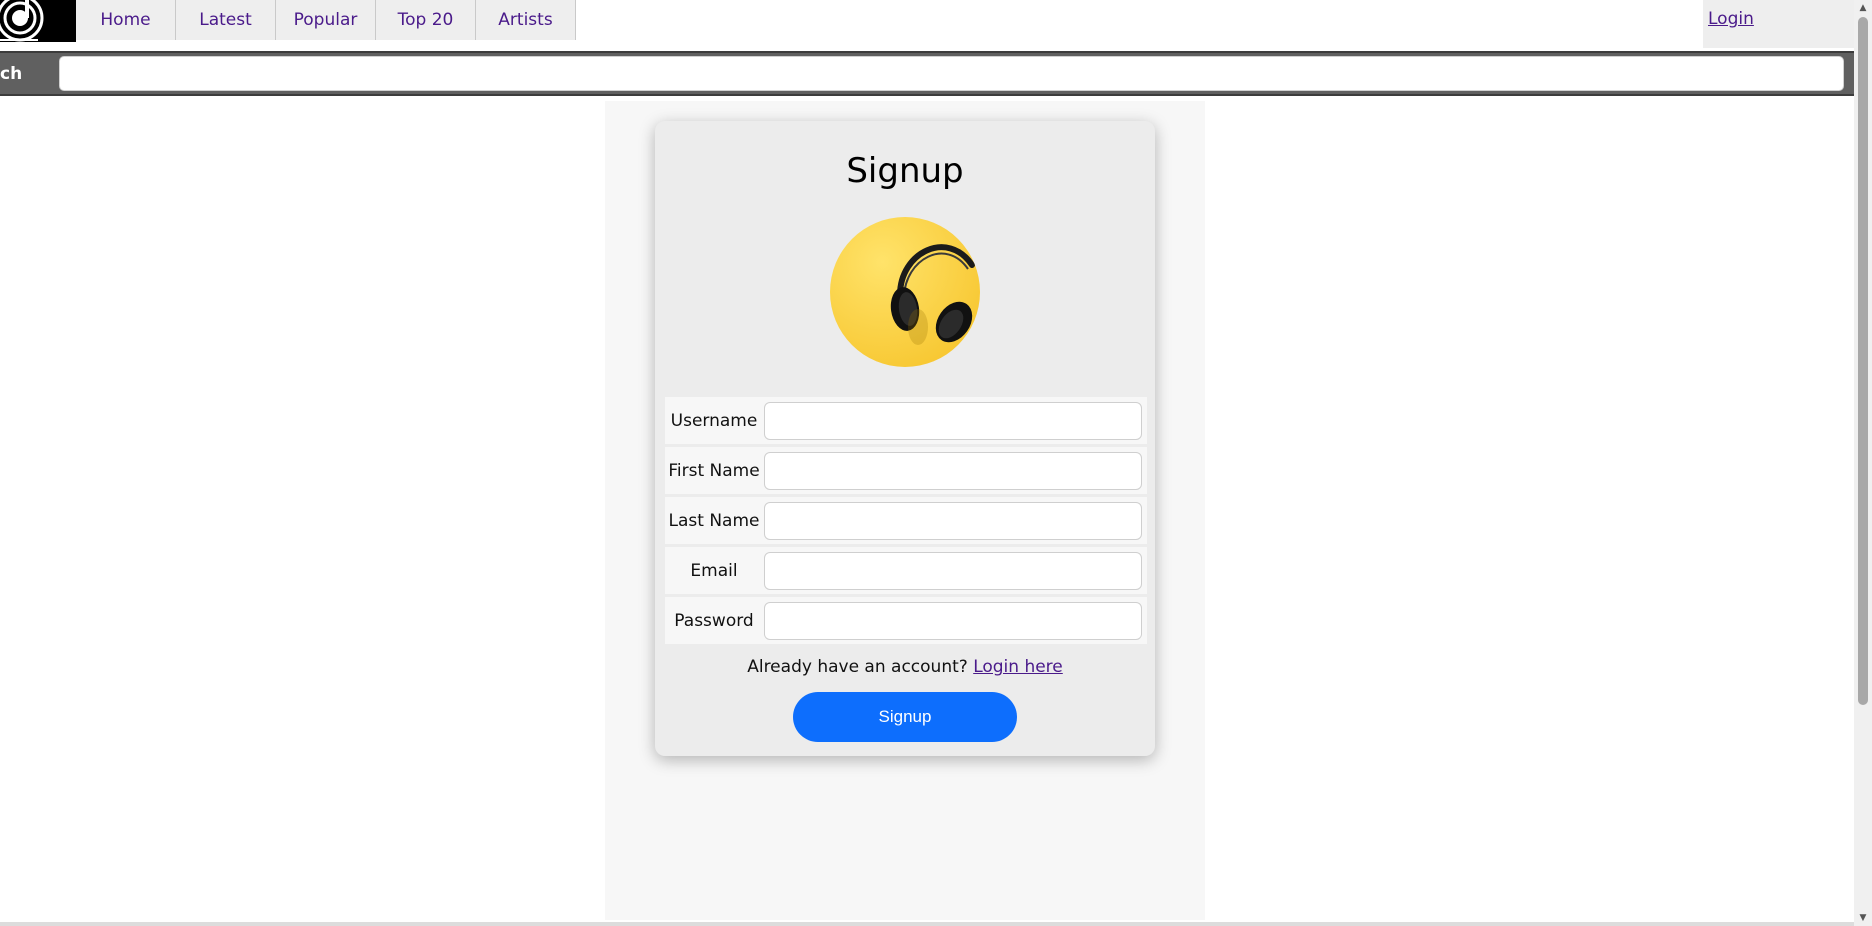 The height and width of the screenshot is (926, 1872). What do you see at coordinates (714, 420) in the screenshot?
I see `username-label: Username` at bounding box center [714, 420].